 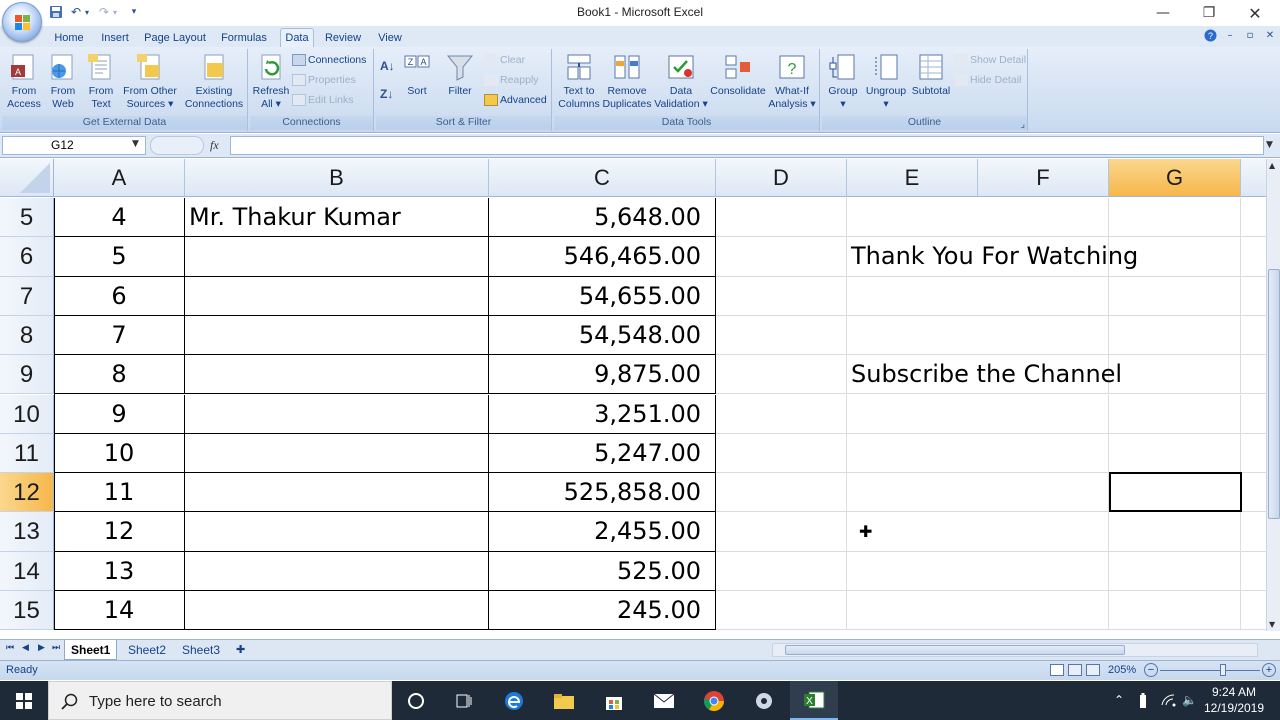 I want to click on zoom-level: 205%, so click(x=1122, y=670).